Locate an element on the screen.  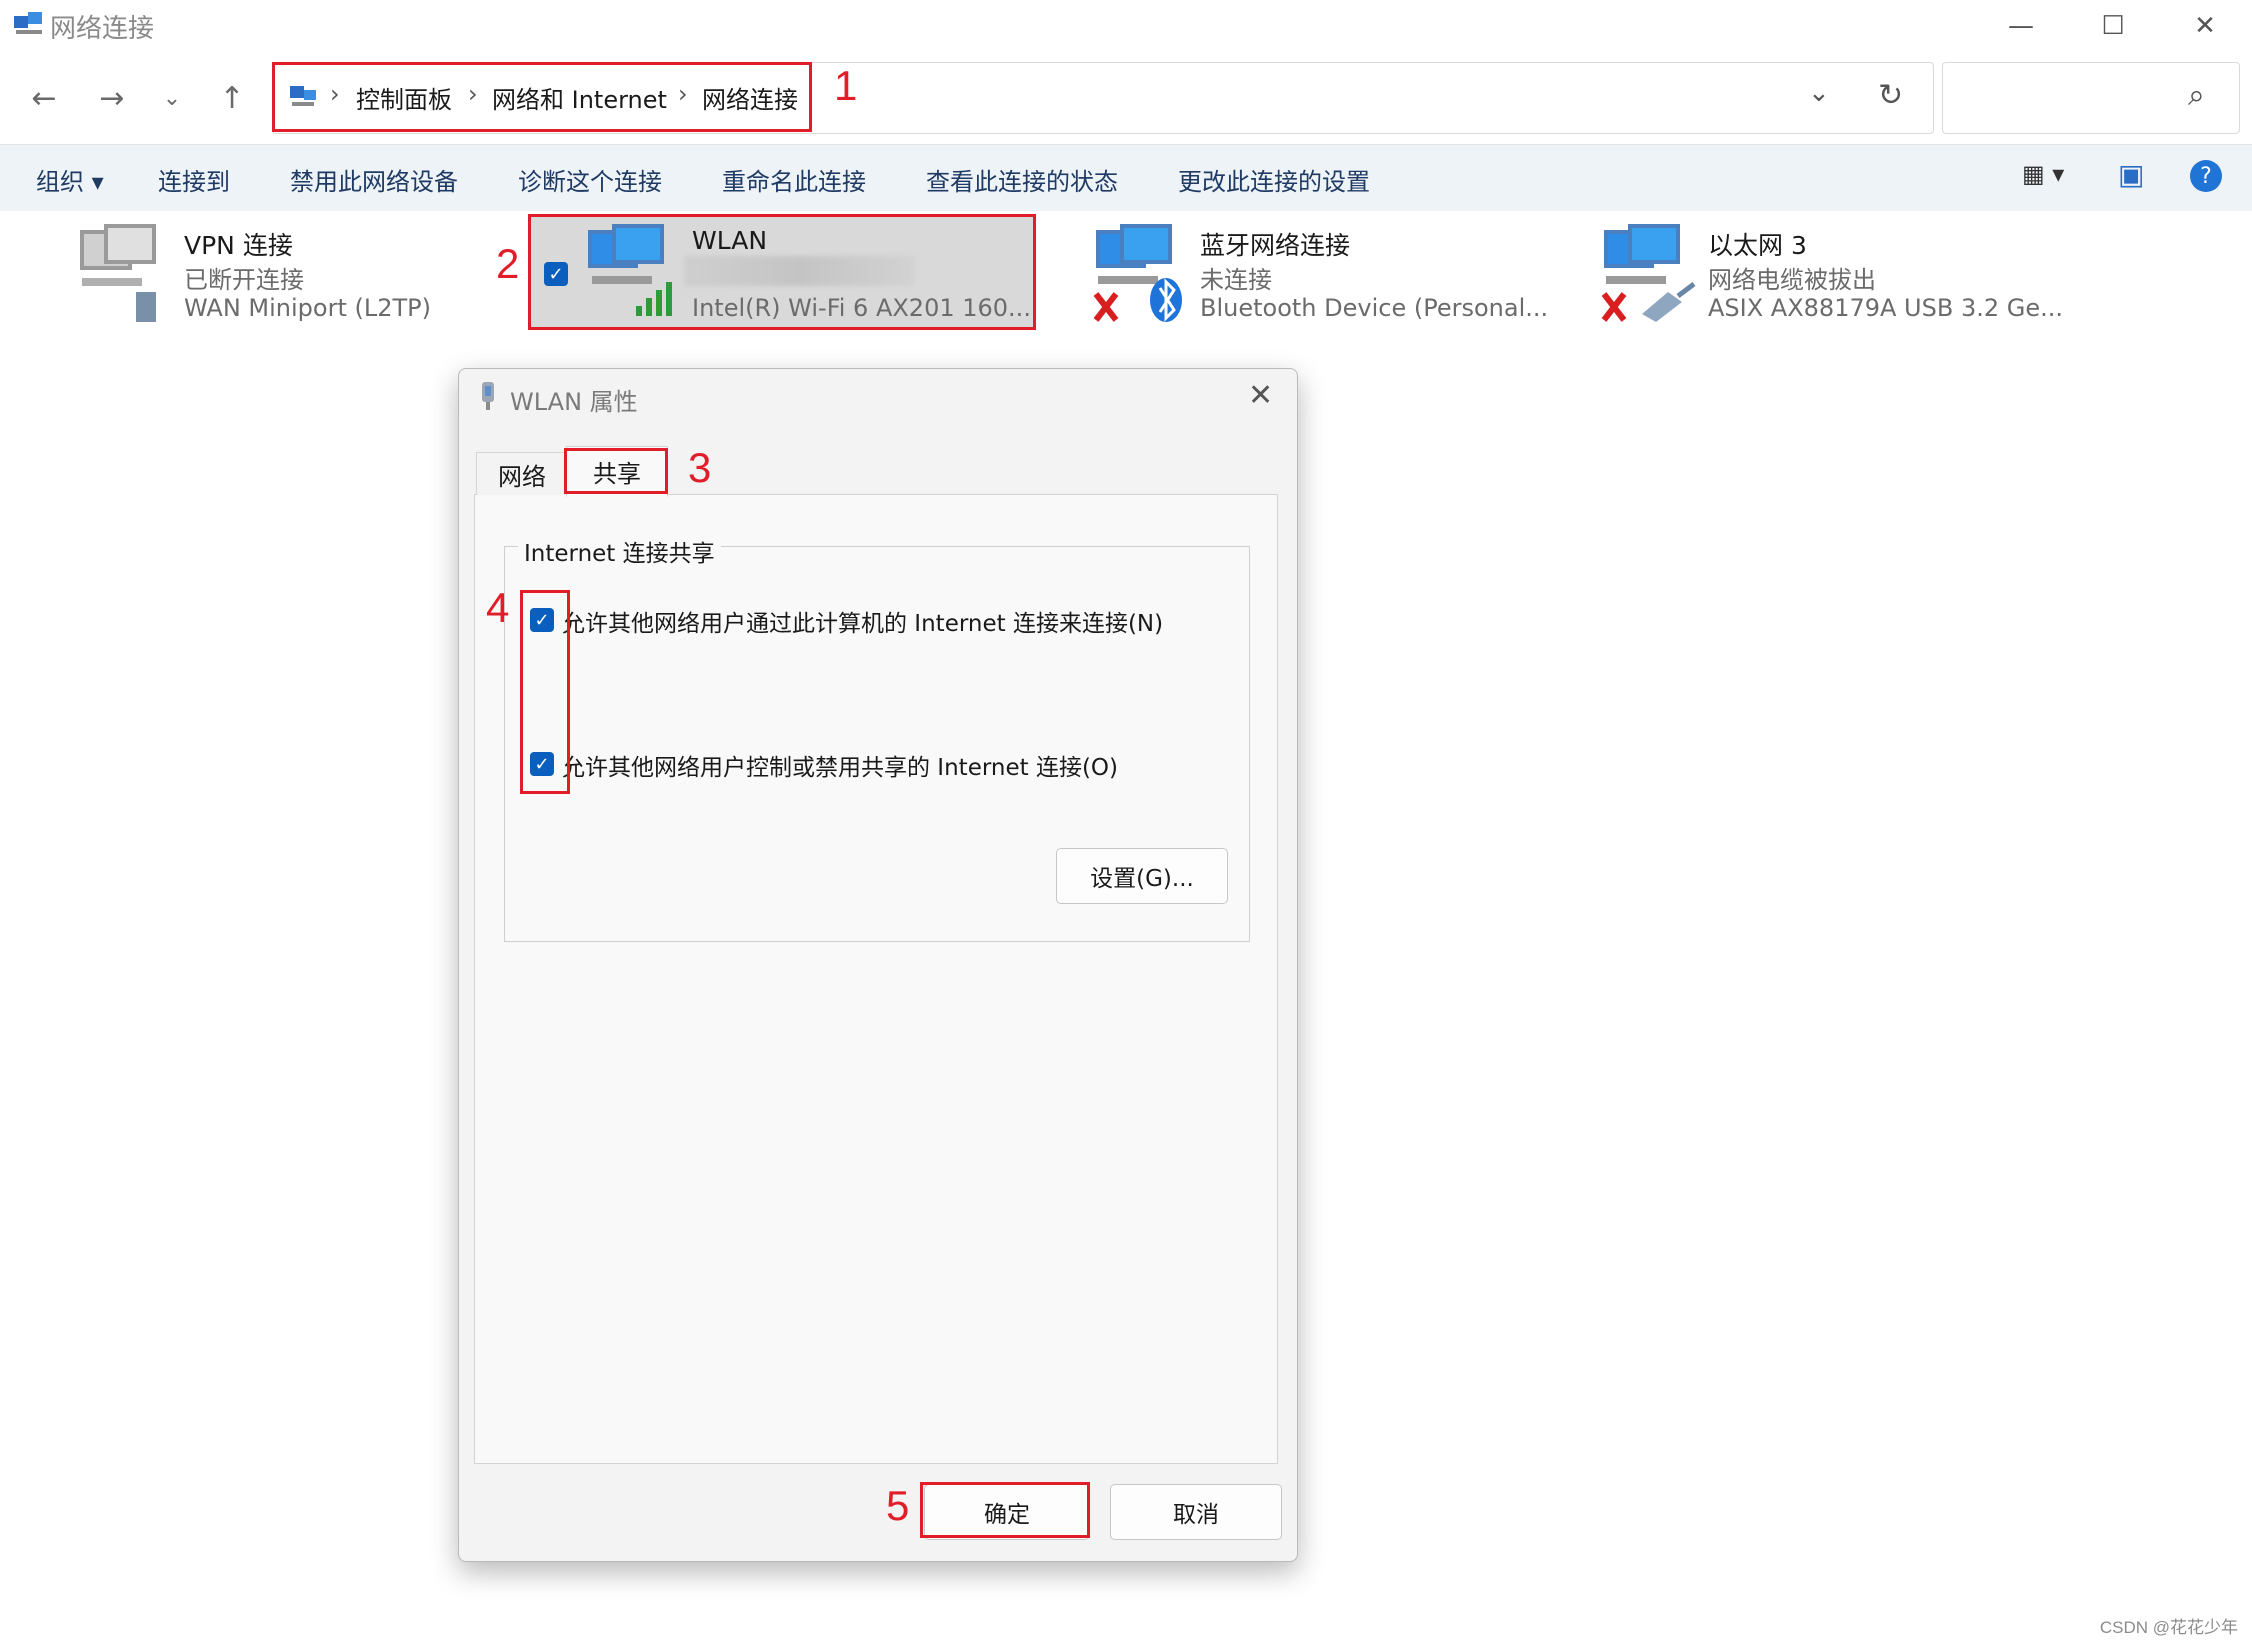
bluetooth-connection-icon is located at coordinates (1137, 273).